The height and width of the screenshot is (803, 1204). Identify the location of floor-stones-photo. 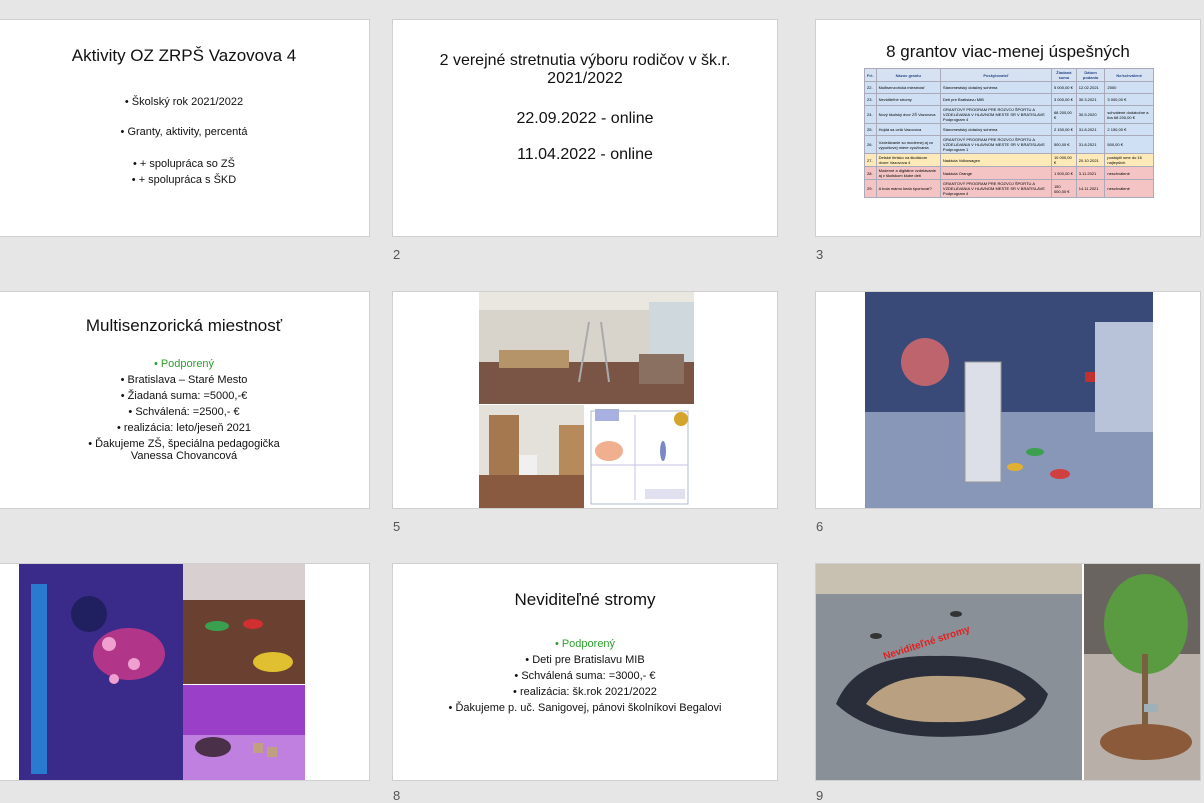
(244, 624).